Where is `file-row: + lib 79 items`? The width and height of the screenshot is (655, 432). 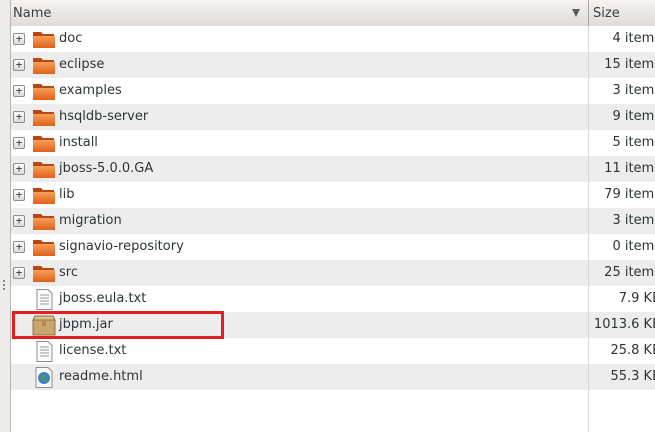 file-row: + lib 79 items is located at coordinates (333, 195).